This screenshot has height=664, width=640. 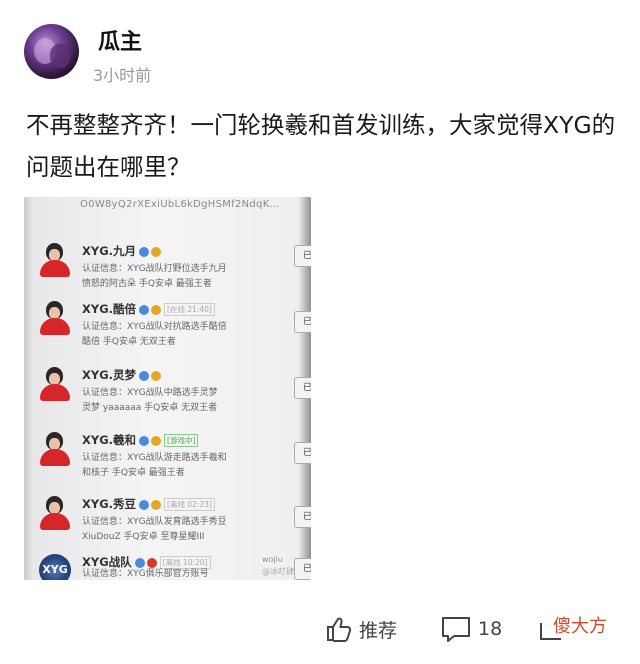 I want to click on account-name: XYG.酷倍 [在线 21:40], so click(x=148, y=309).